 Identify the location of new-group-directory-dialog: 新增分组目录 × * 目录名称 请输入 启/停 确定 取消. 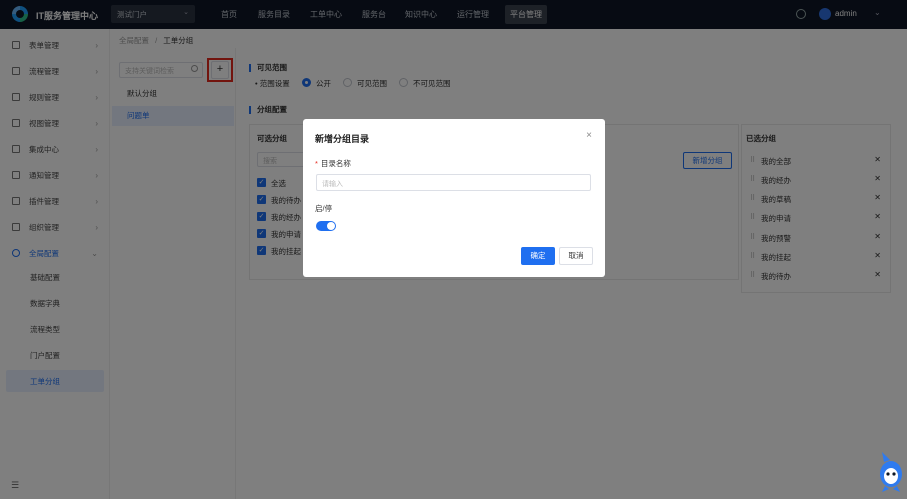
(454, 198).